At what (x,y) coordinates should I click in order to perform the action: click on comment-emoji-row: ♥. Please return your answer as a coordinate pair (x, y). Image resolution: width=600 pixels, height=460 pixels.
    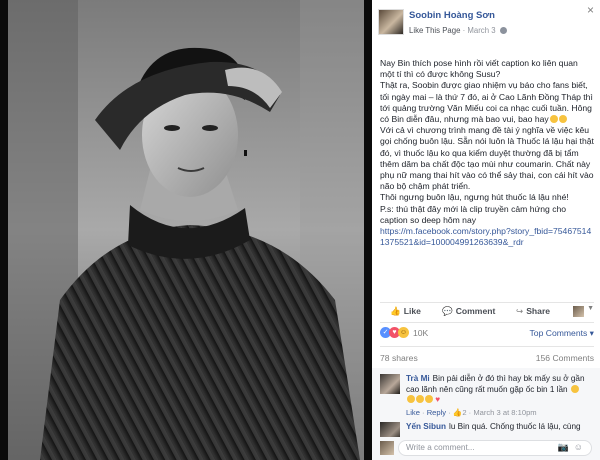
    Looking at the image, I should click on (499, 400).